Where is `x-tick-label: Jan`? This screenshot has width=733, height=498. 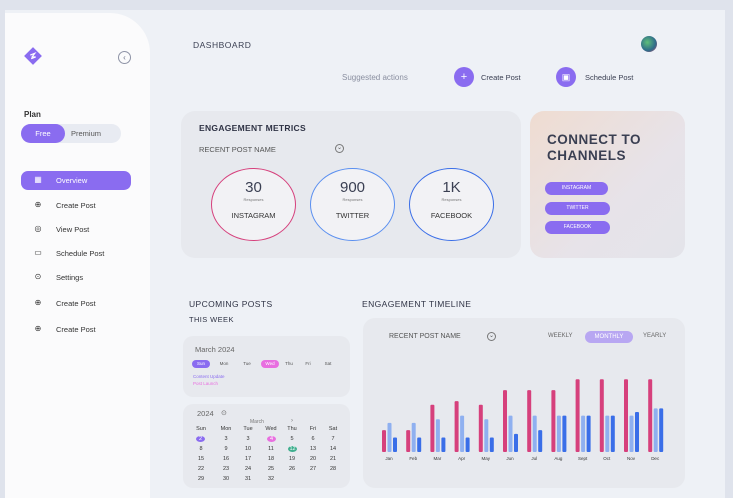
x-tick-label: Jan is located at coordinates (389, 458).